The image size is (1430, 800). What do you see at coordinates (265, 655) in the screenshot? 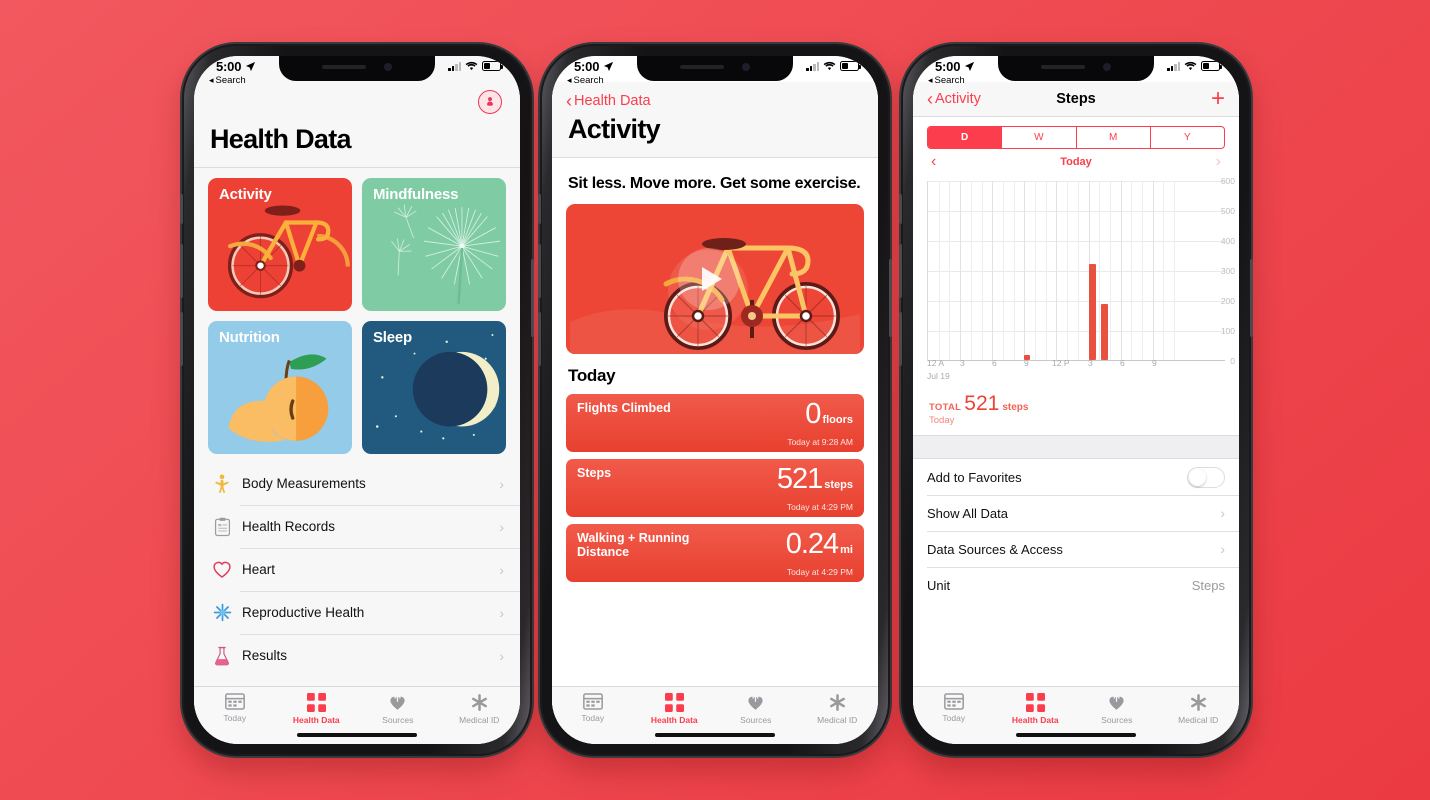
I see `list-item-label: Results` at bounding box center [265, 655].